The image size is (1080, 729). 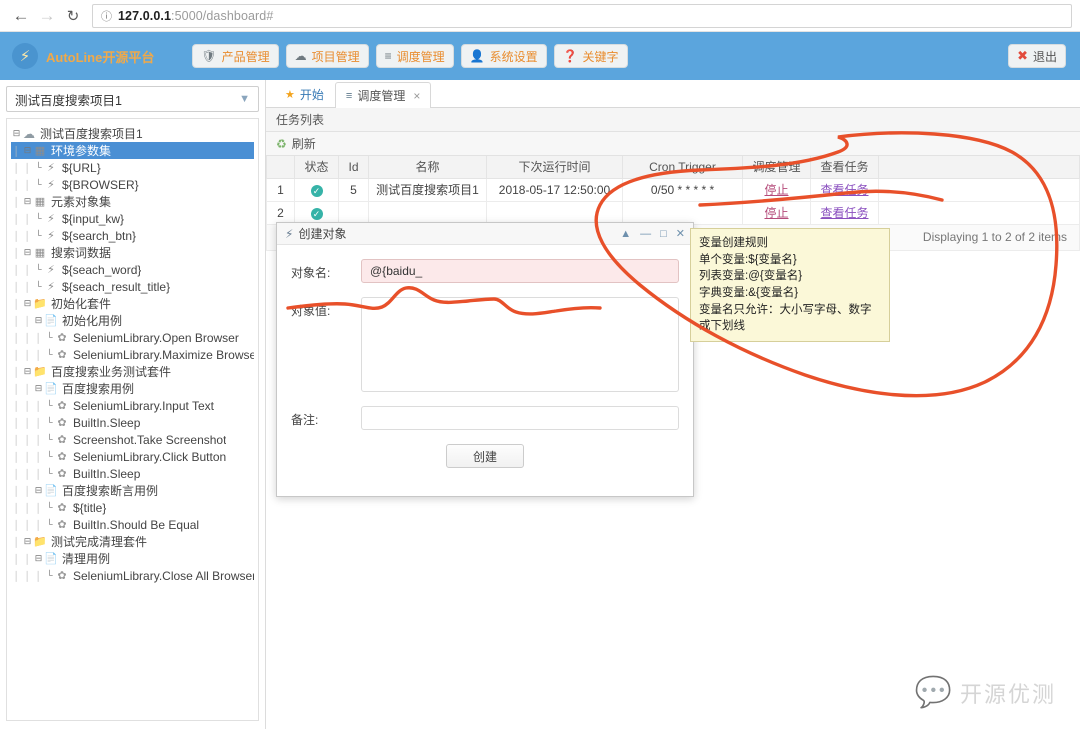 What do you see at coordinates (132, 218) in the screenshot?
I see `tree-node: │ │ └ ⚡ ${input_kw}` at bounding box center [132, 218].